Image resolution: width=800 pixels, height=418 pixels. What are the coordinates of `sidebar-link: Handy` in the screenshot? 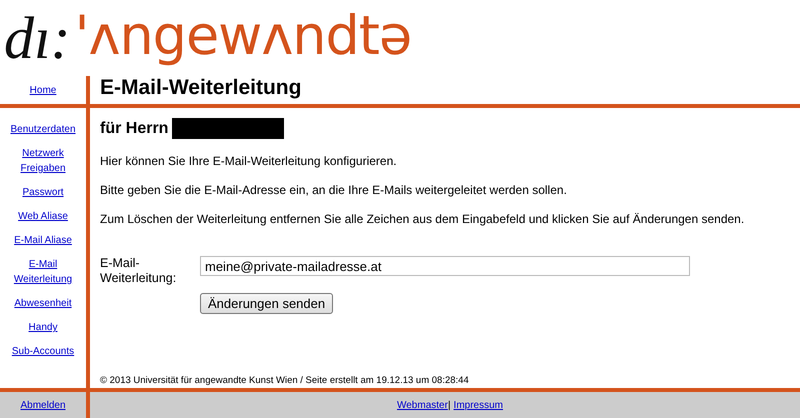 It's located at (43, 327).